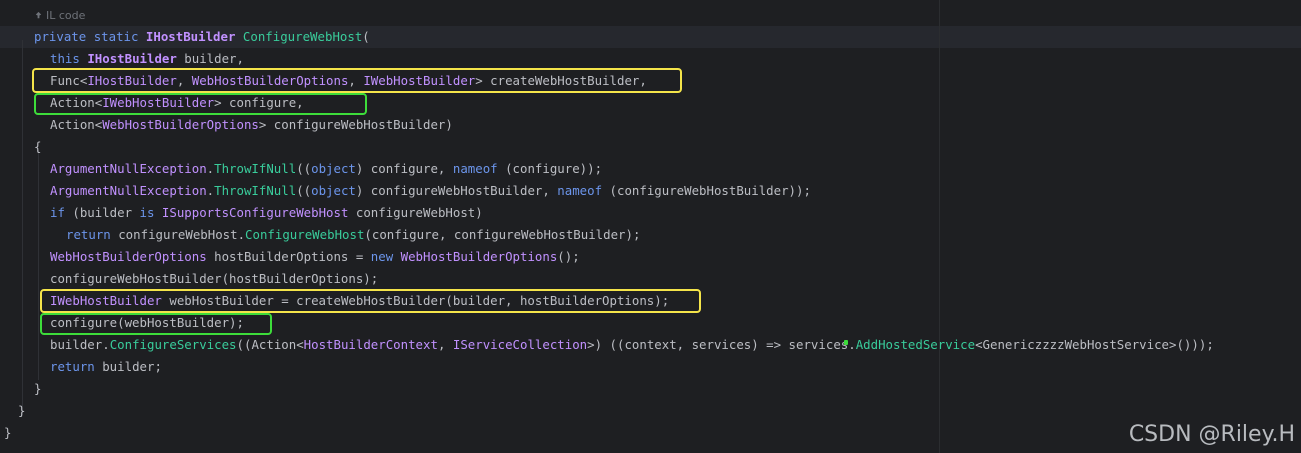 Image resolution: width=1301 pixels, height=453 pixels. What do you see at coordinates (173, 344) in the screenshot?
I see `code-token: ConfigureServices` at bounding box center [173, 344].